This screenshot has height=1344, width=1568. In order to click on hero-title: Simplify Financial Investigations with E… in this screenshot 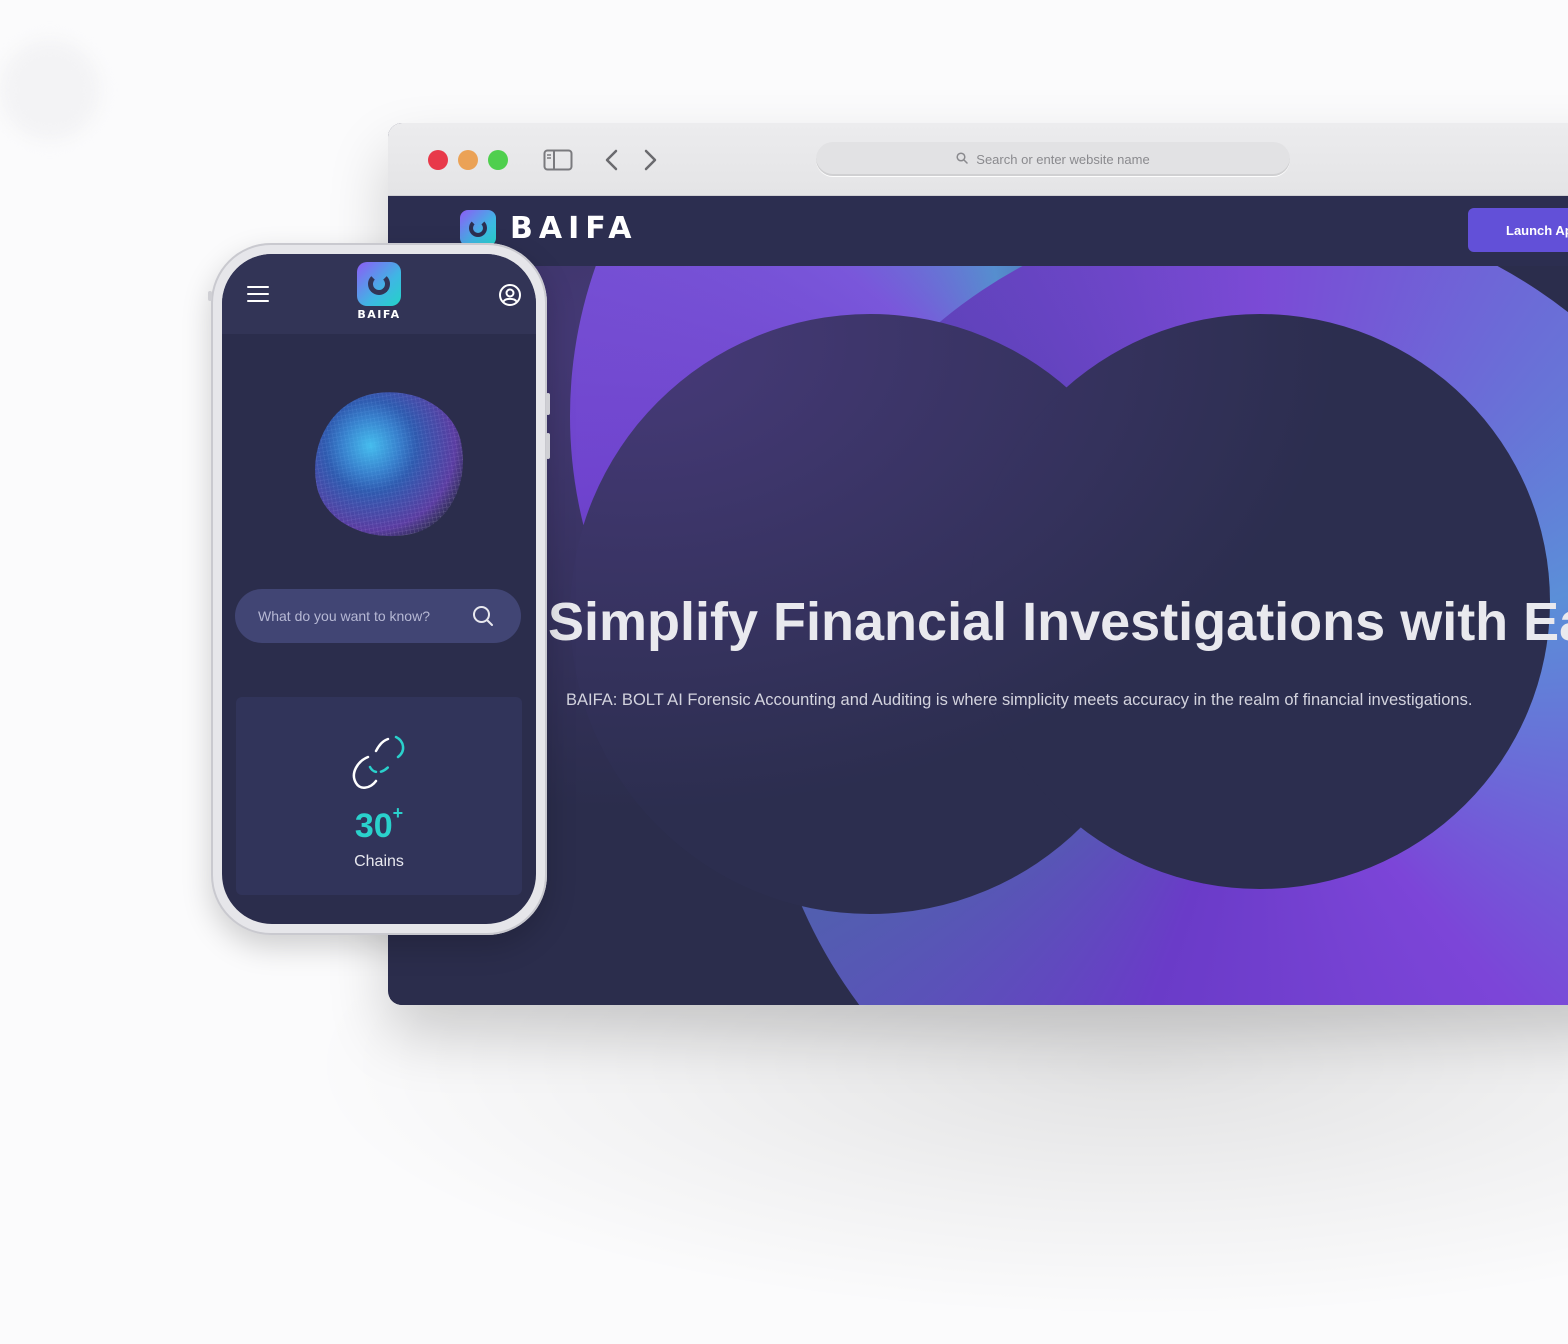, I will do `click(1058, 622)`.